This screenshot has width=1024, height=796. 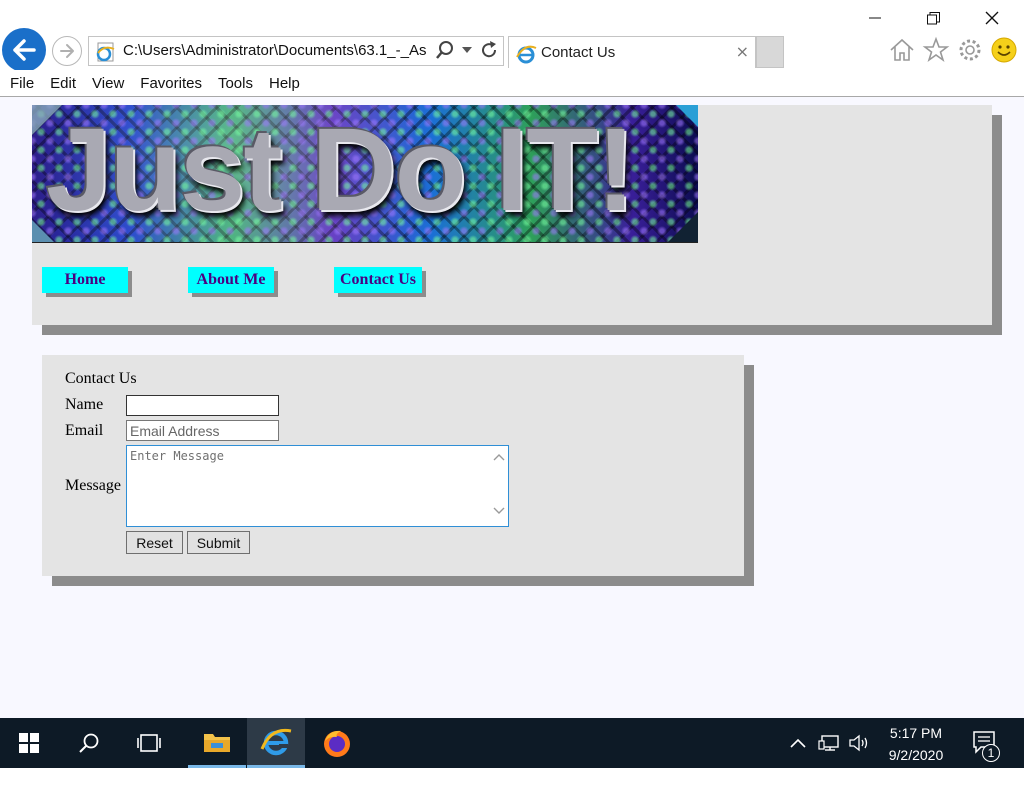 What do you see at coordinates (341, 170) in the screenshot?
I see `banner-text: Just Do IT!` at bounding box center [341, 170].